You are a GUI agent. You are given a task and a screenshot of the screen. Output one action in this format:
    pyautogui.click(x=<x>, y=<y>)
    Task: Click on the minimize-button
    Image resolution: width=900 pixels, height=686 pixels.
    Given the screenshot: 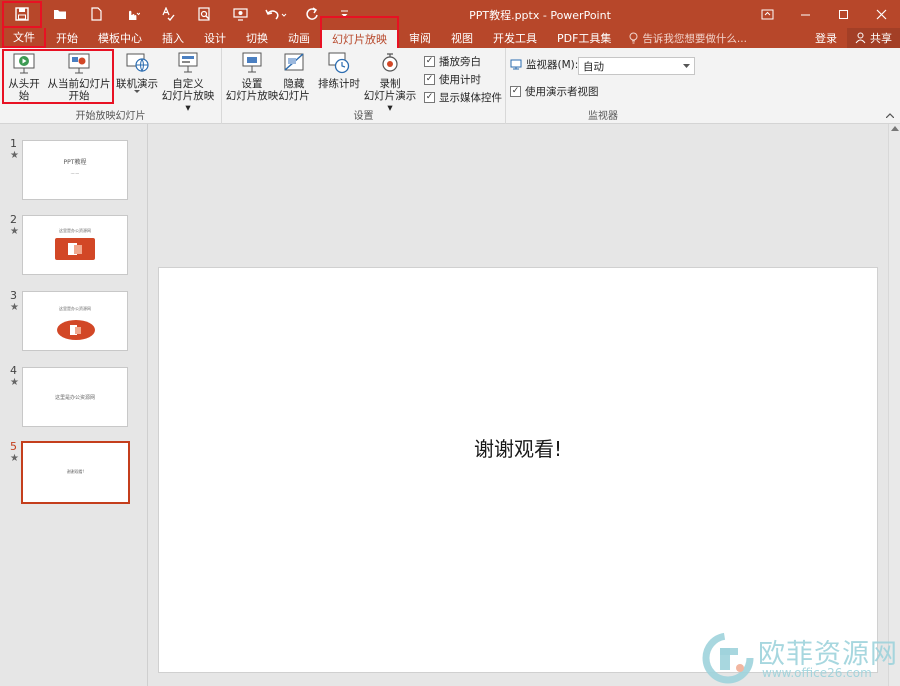 What is the action you would take?
    pyautogui.click(x=805, y=14)
    